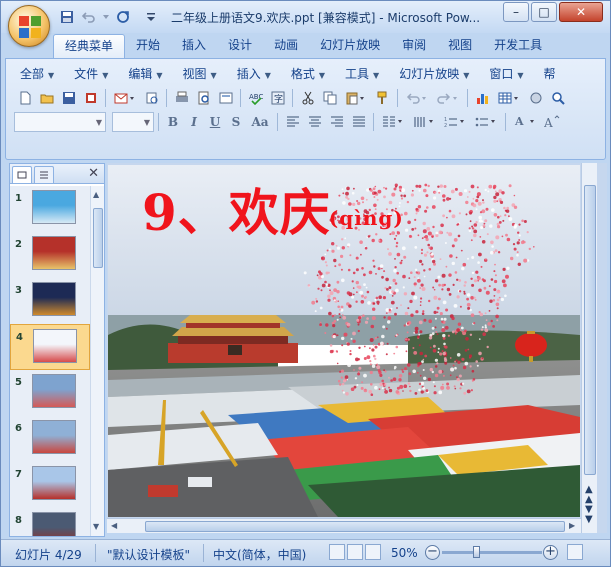 The width and height of the screenshot is (611, 567). I want to click on format-painter-icon, so click(382, 98).